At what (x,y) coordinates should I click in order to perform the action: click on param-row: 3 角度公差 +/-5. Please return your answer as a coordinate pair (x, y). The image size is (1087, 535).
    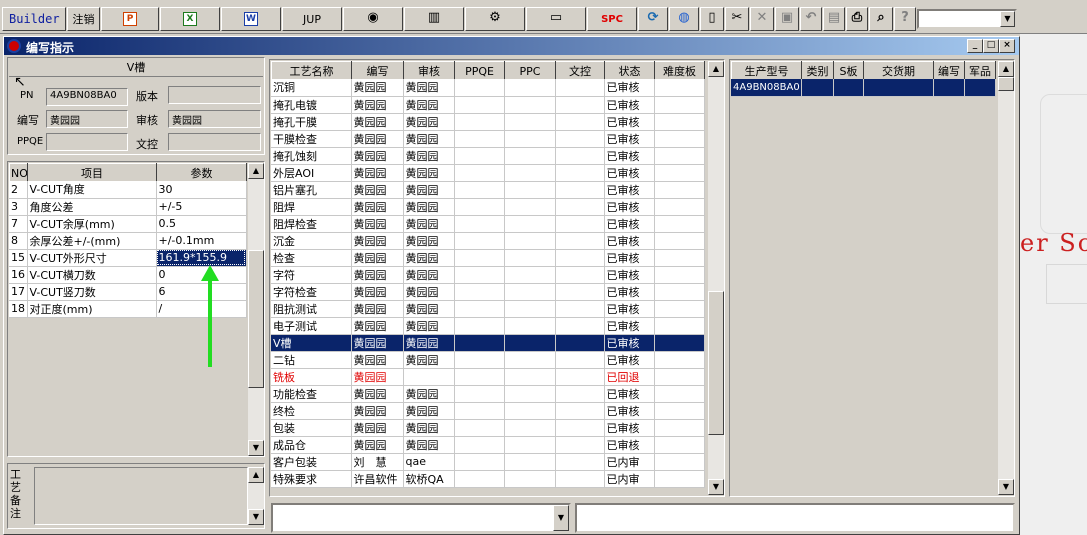
    Looking at the image, I should click on (128, 207).